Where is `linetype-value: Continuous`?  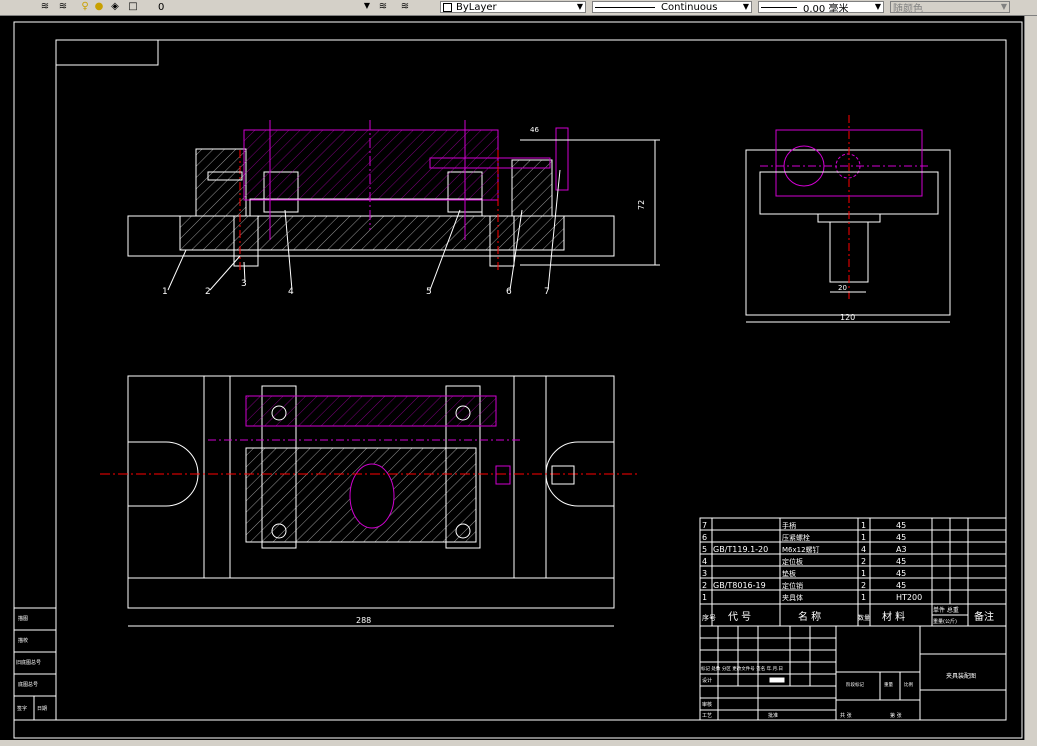
linetype-value: Continuous is located at coordinates (689, 7).